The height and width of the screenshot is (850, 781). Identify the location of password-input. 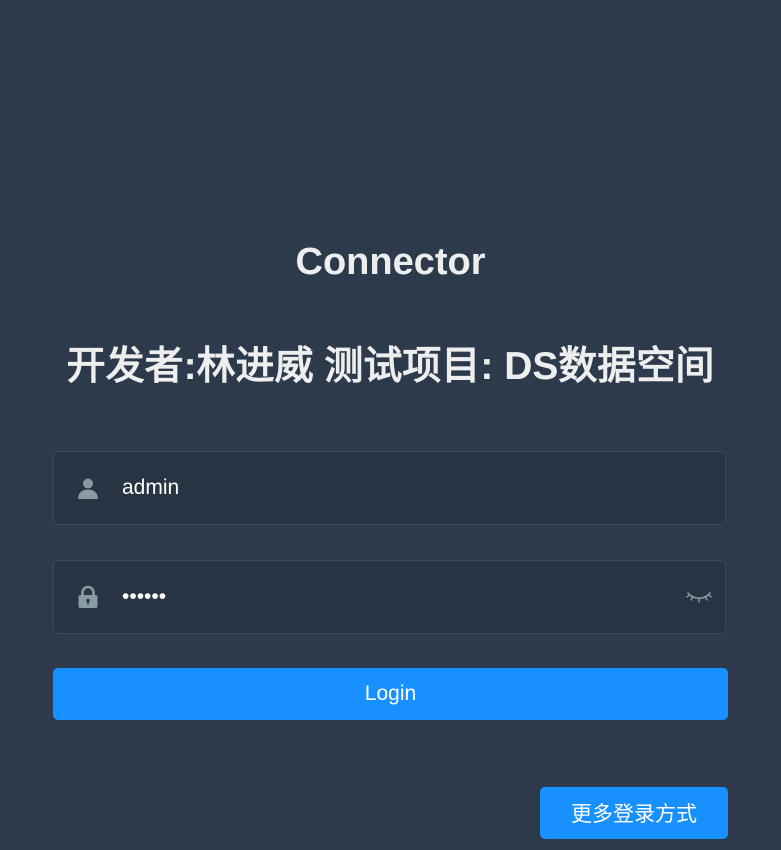
(402, 597).